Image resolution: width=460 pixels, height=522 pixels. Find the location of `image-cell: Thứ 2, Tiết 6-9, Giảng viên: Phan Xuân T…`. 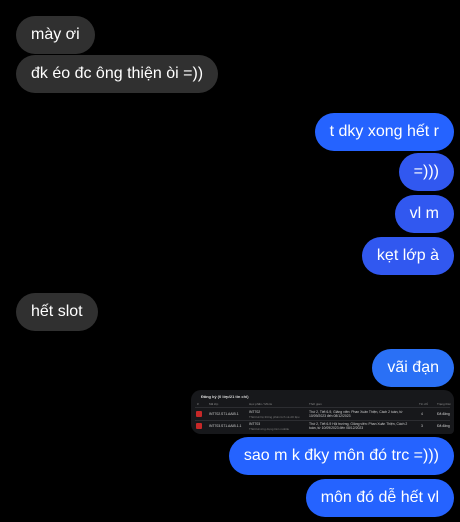

image-cell: Thứ 2, Tiết 6-9, Giảng viên: Phan Xuân T… is located at coordinates (356, 414).